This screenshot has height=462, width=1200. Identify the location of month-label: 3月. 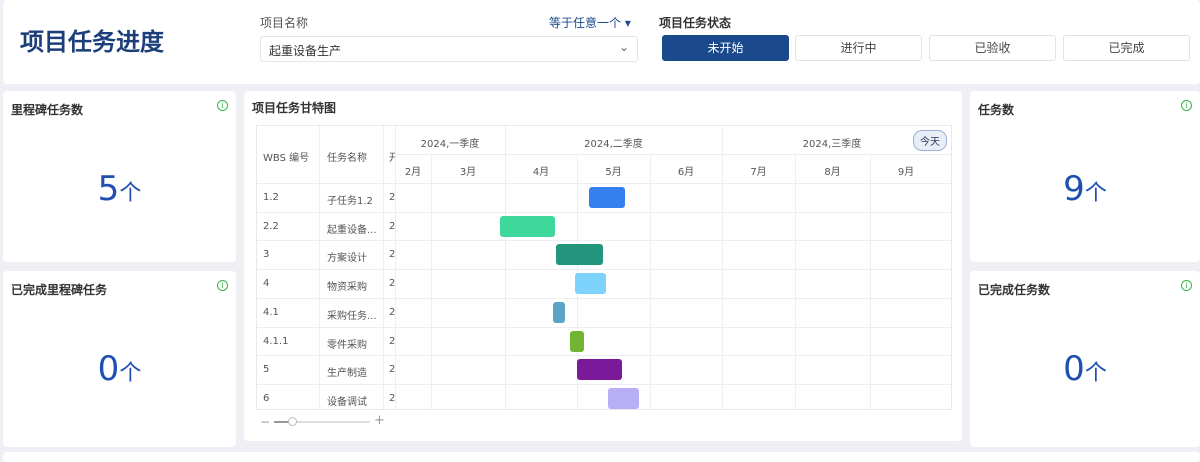
(468, 172).